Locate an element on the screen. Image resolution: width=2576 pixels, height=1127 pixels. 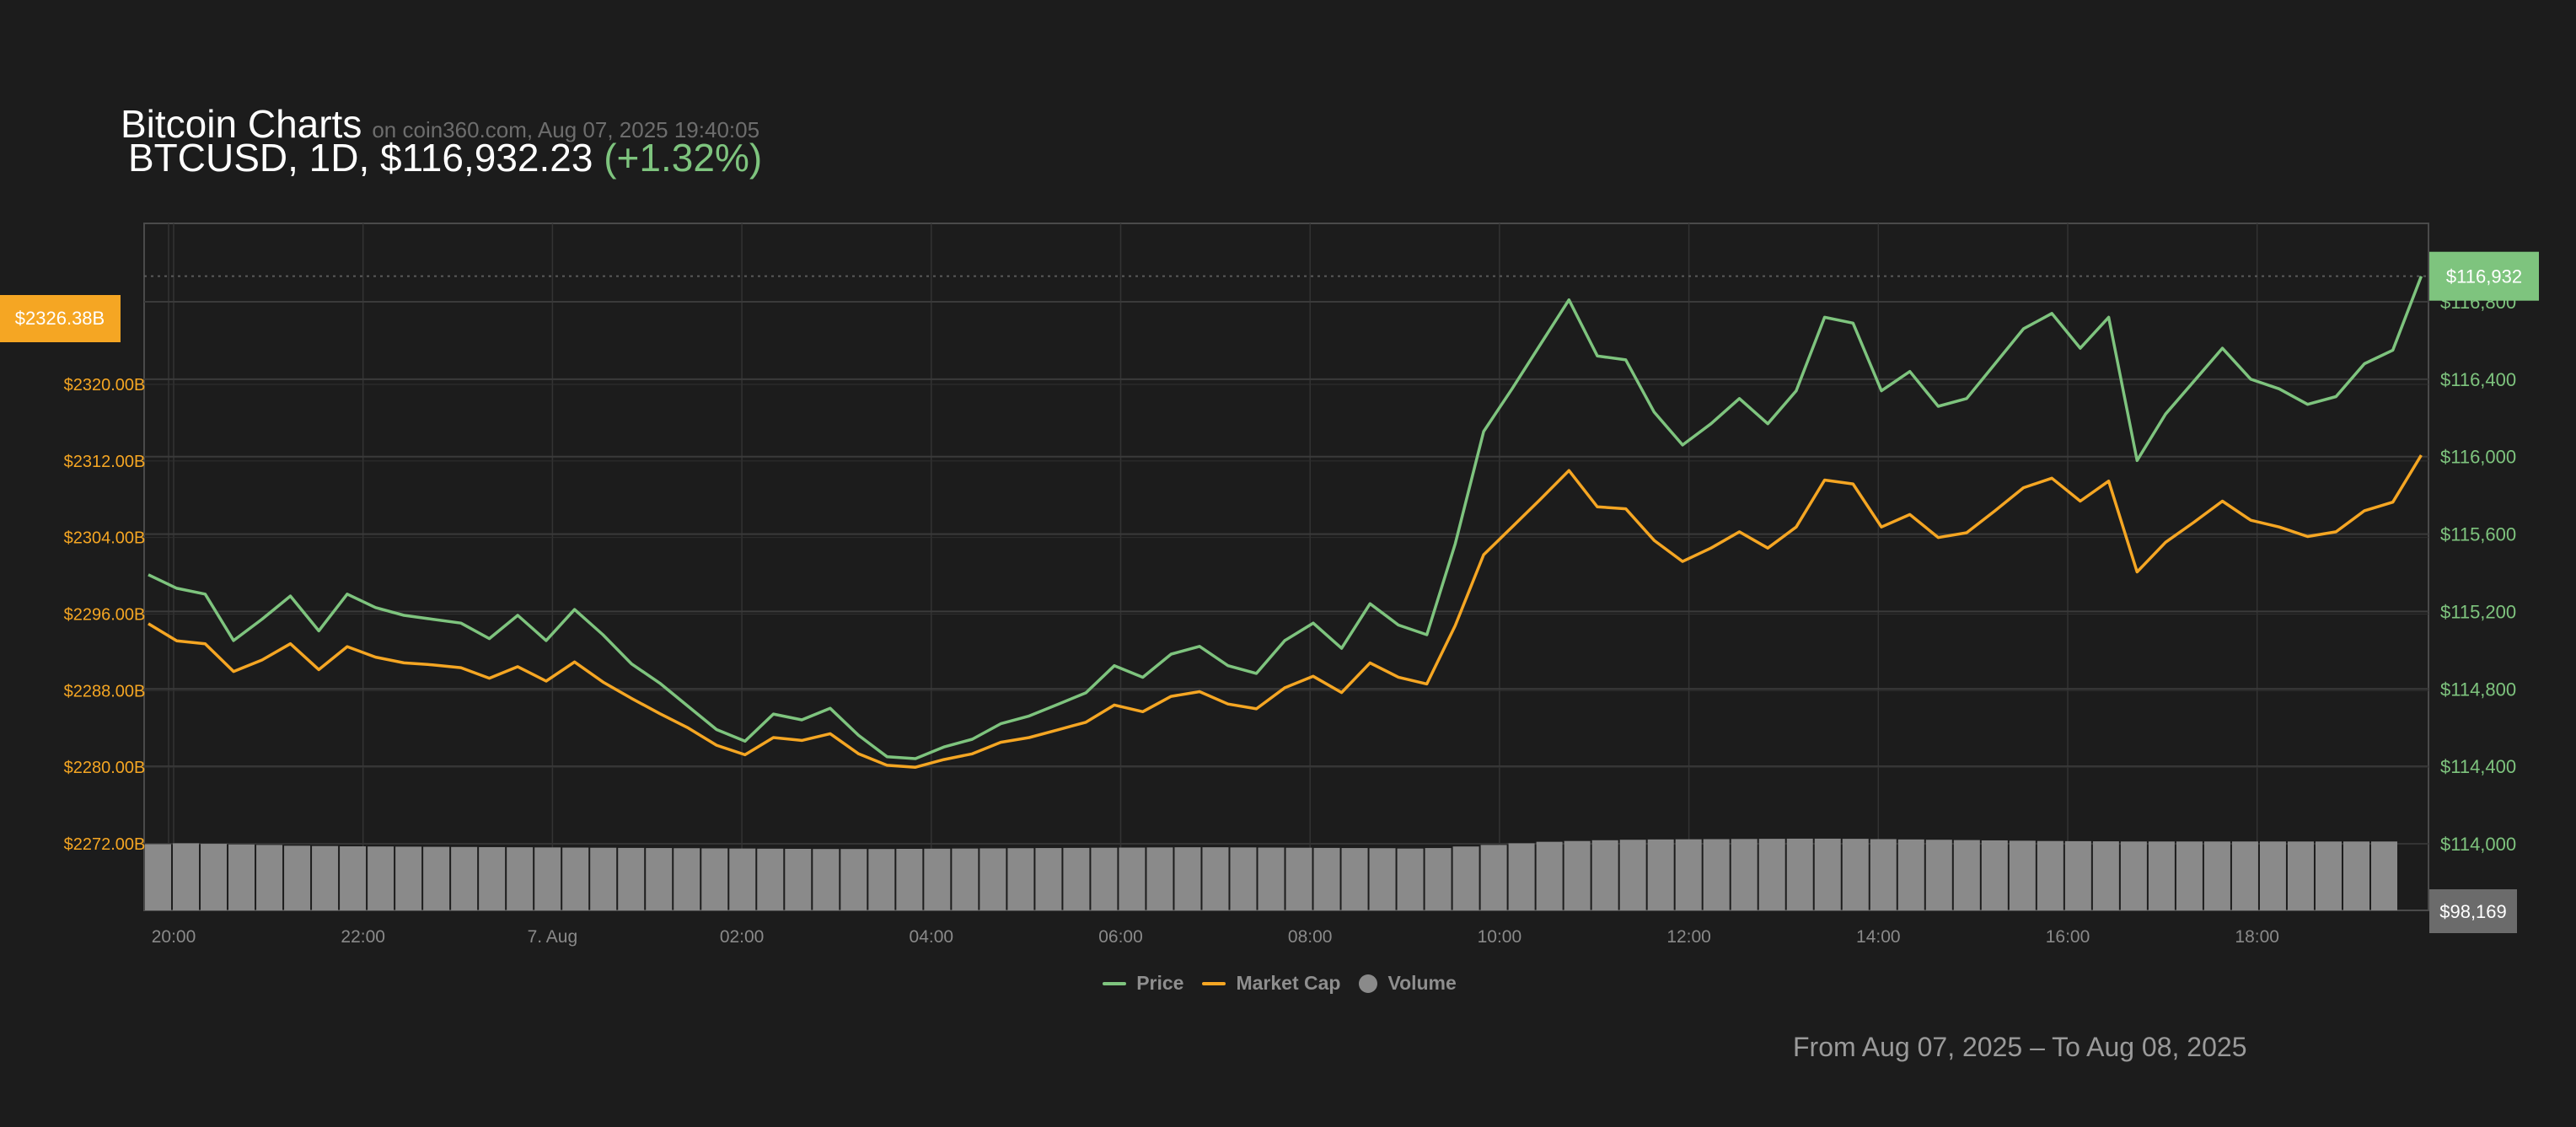
x-tick-label: 04:00 is located at coordinates (932, 937).